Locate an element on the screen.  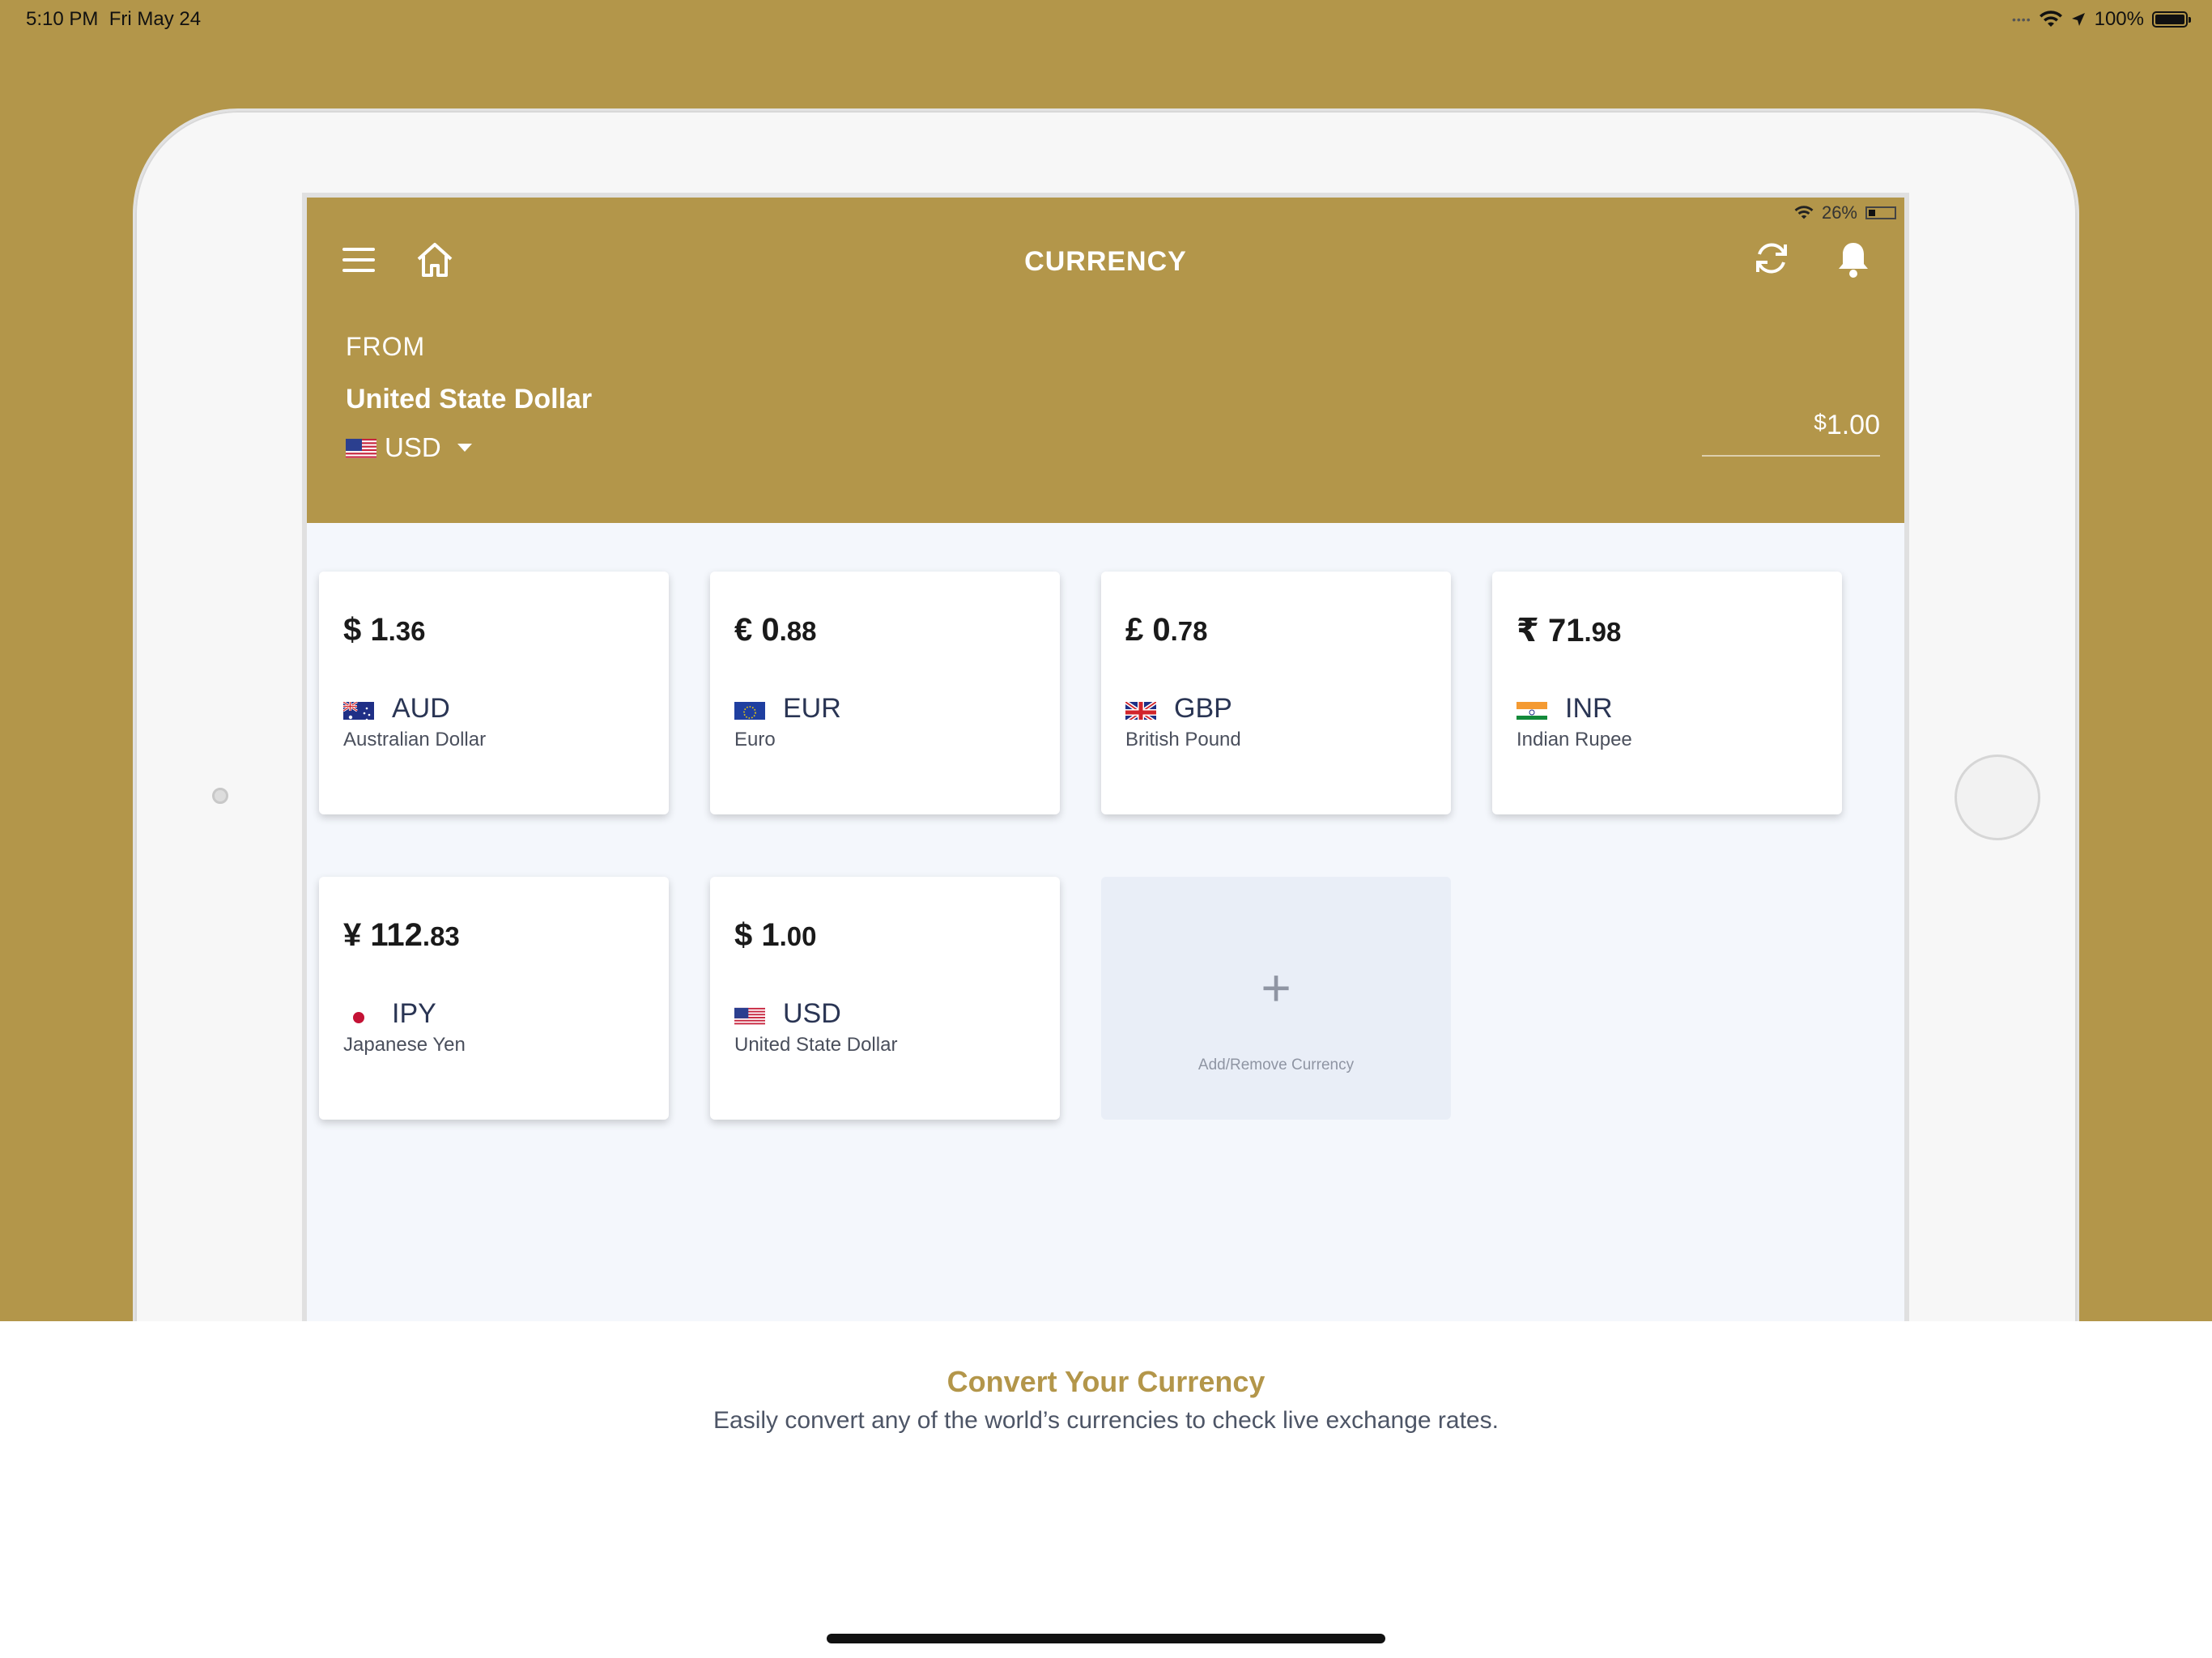
from-currency-name: United State Dollar is located at coordinates (470, 399).